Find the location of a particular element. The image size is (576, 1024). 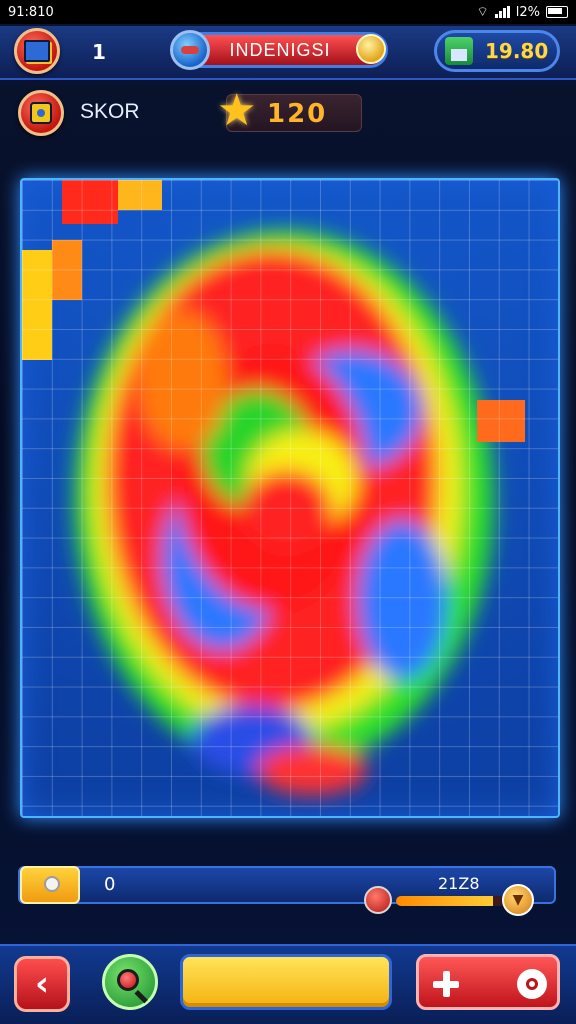

reward-meter: ▼ is located at coordinates (449, 900).